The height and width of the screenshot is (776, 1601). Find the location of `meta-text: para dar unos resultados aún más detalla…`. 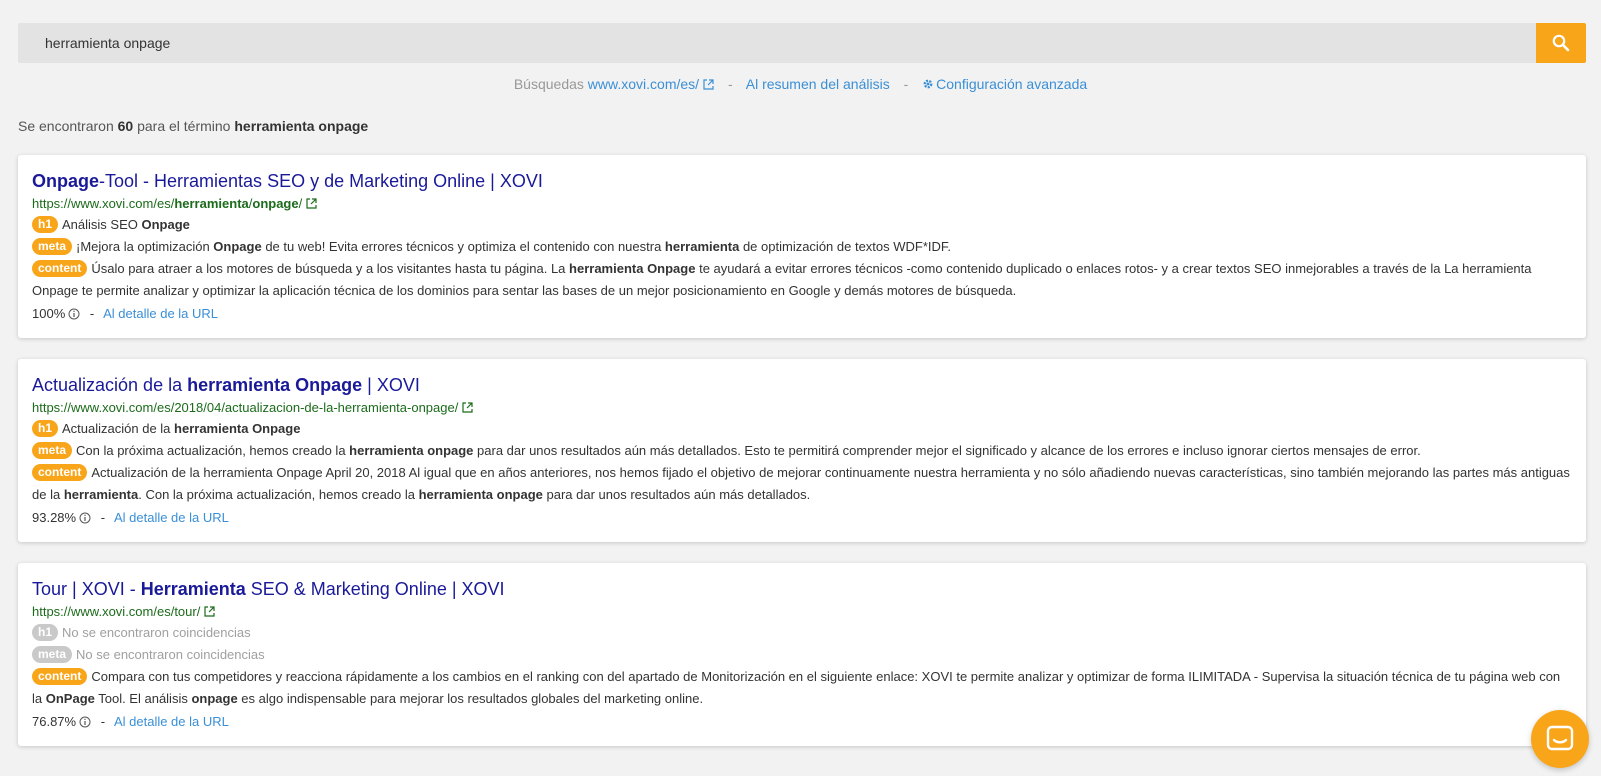

meta-text: para dar unos resultados aún más detalla… is located at coordinates (947, 450).